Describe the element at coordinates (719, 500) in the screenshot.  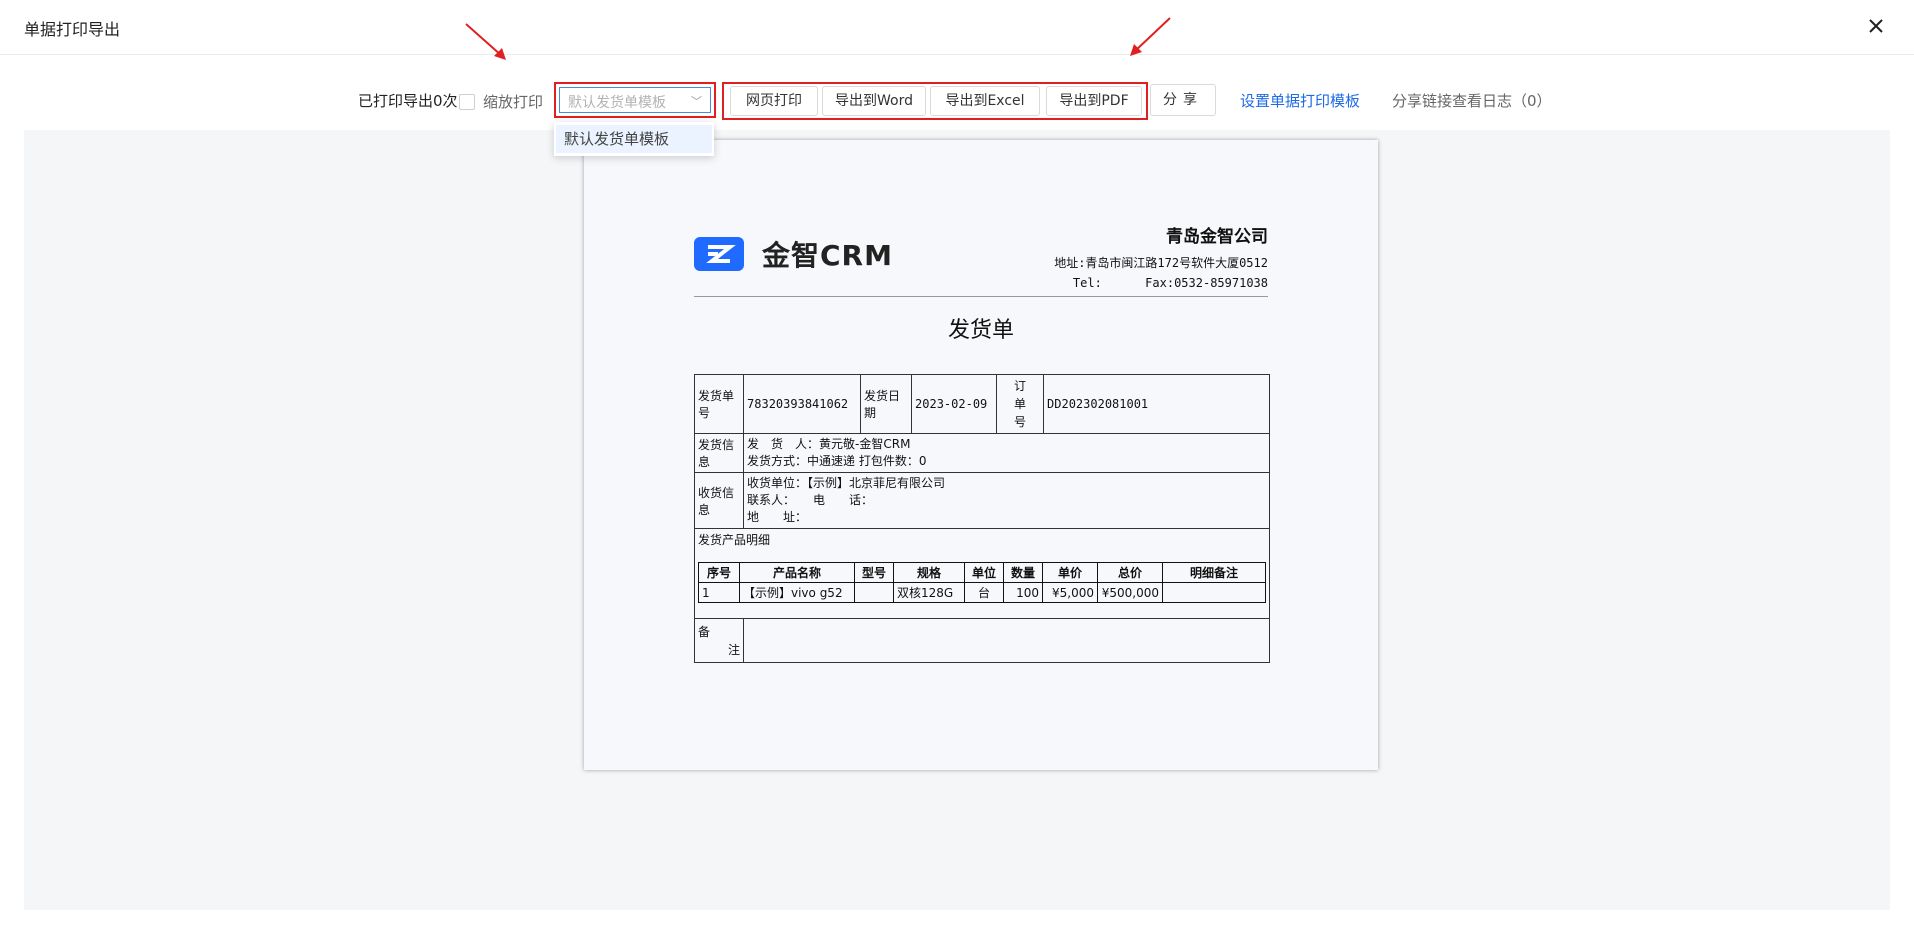
I see `label-recv-info: 收货信息` at that location.